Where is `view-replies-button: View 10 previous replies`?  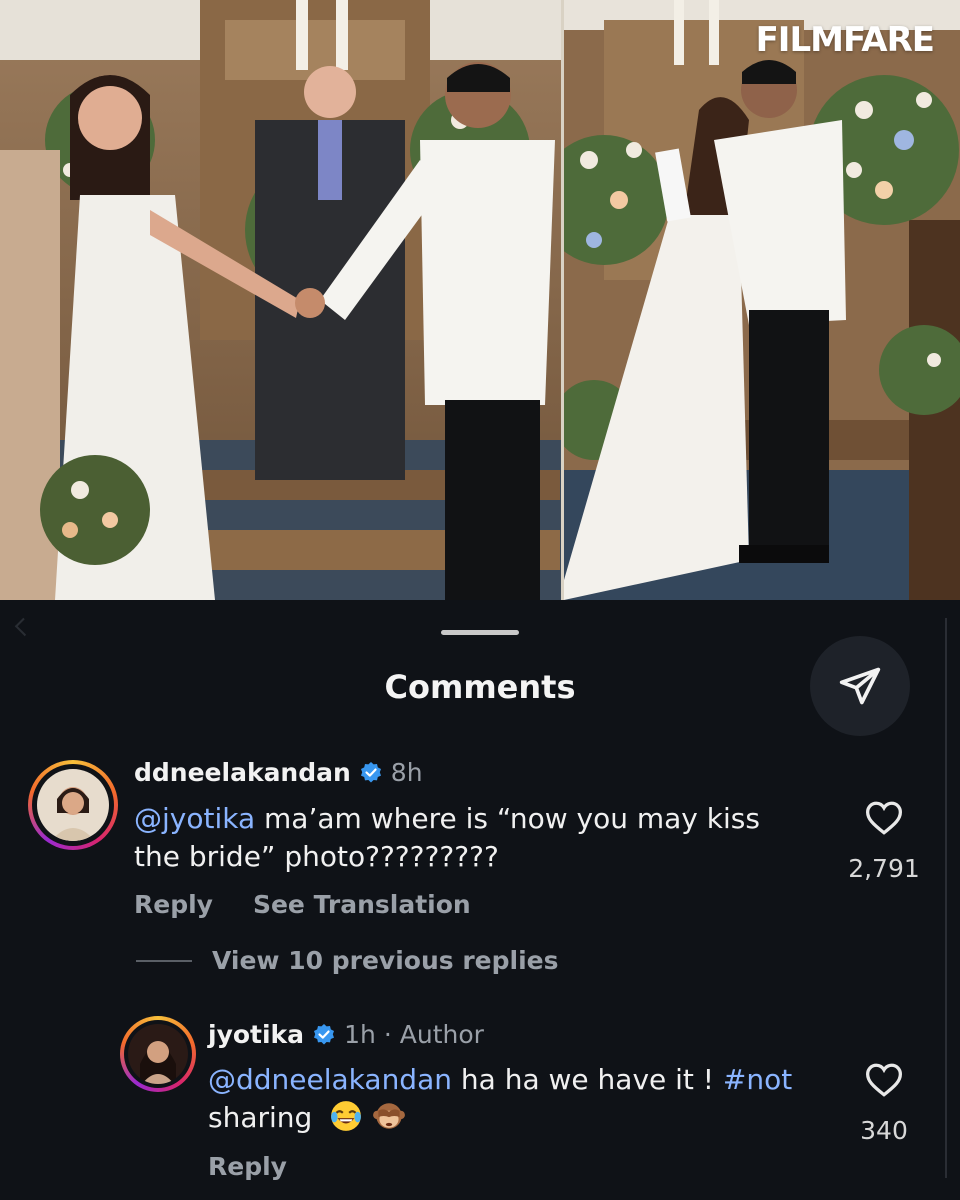 view-replies-button: View 10 previous replies is located at coordinates (347, 960).